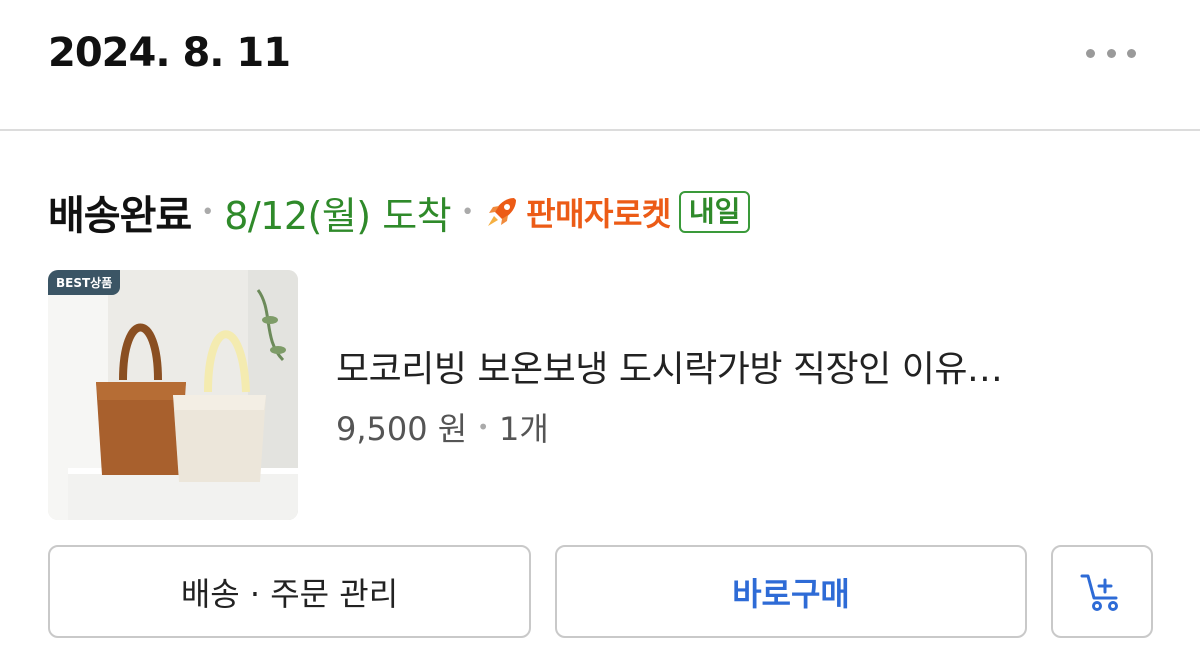 This screenshot has height=666, width=1200. Describe the element at coordinates (714, 212) in the screenshot. I see `delivery-badge: 내일` at that location.